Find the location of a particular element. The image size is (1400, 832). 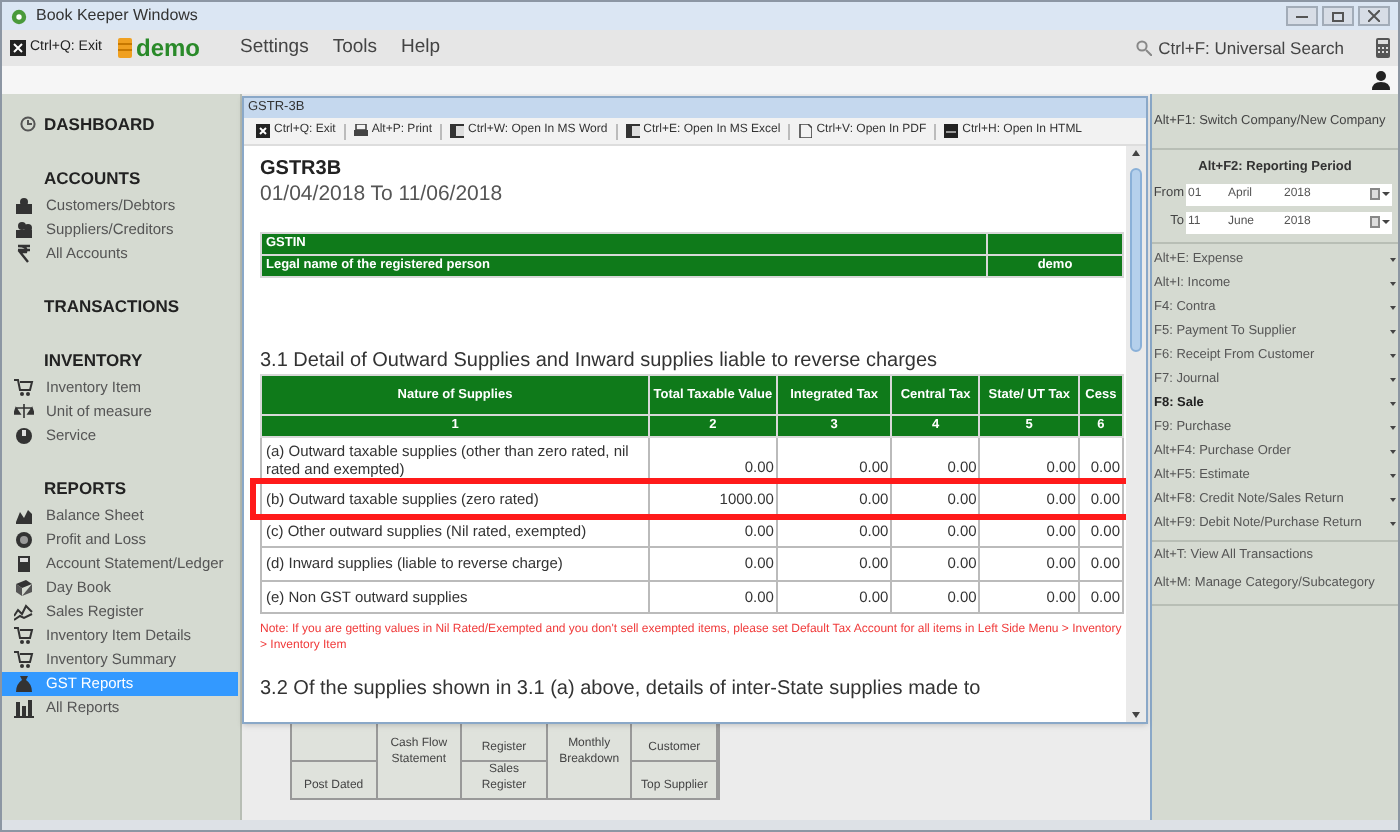

rupee-icon is located at coordinates (24, 253).